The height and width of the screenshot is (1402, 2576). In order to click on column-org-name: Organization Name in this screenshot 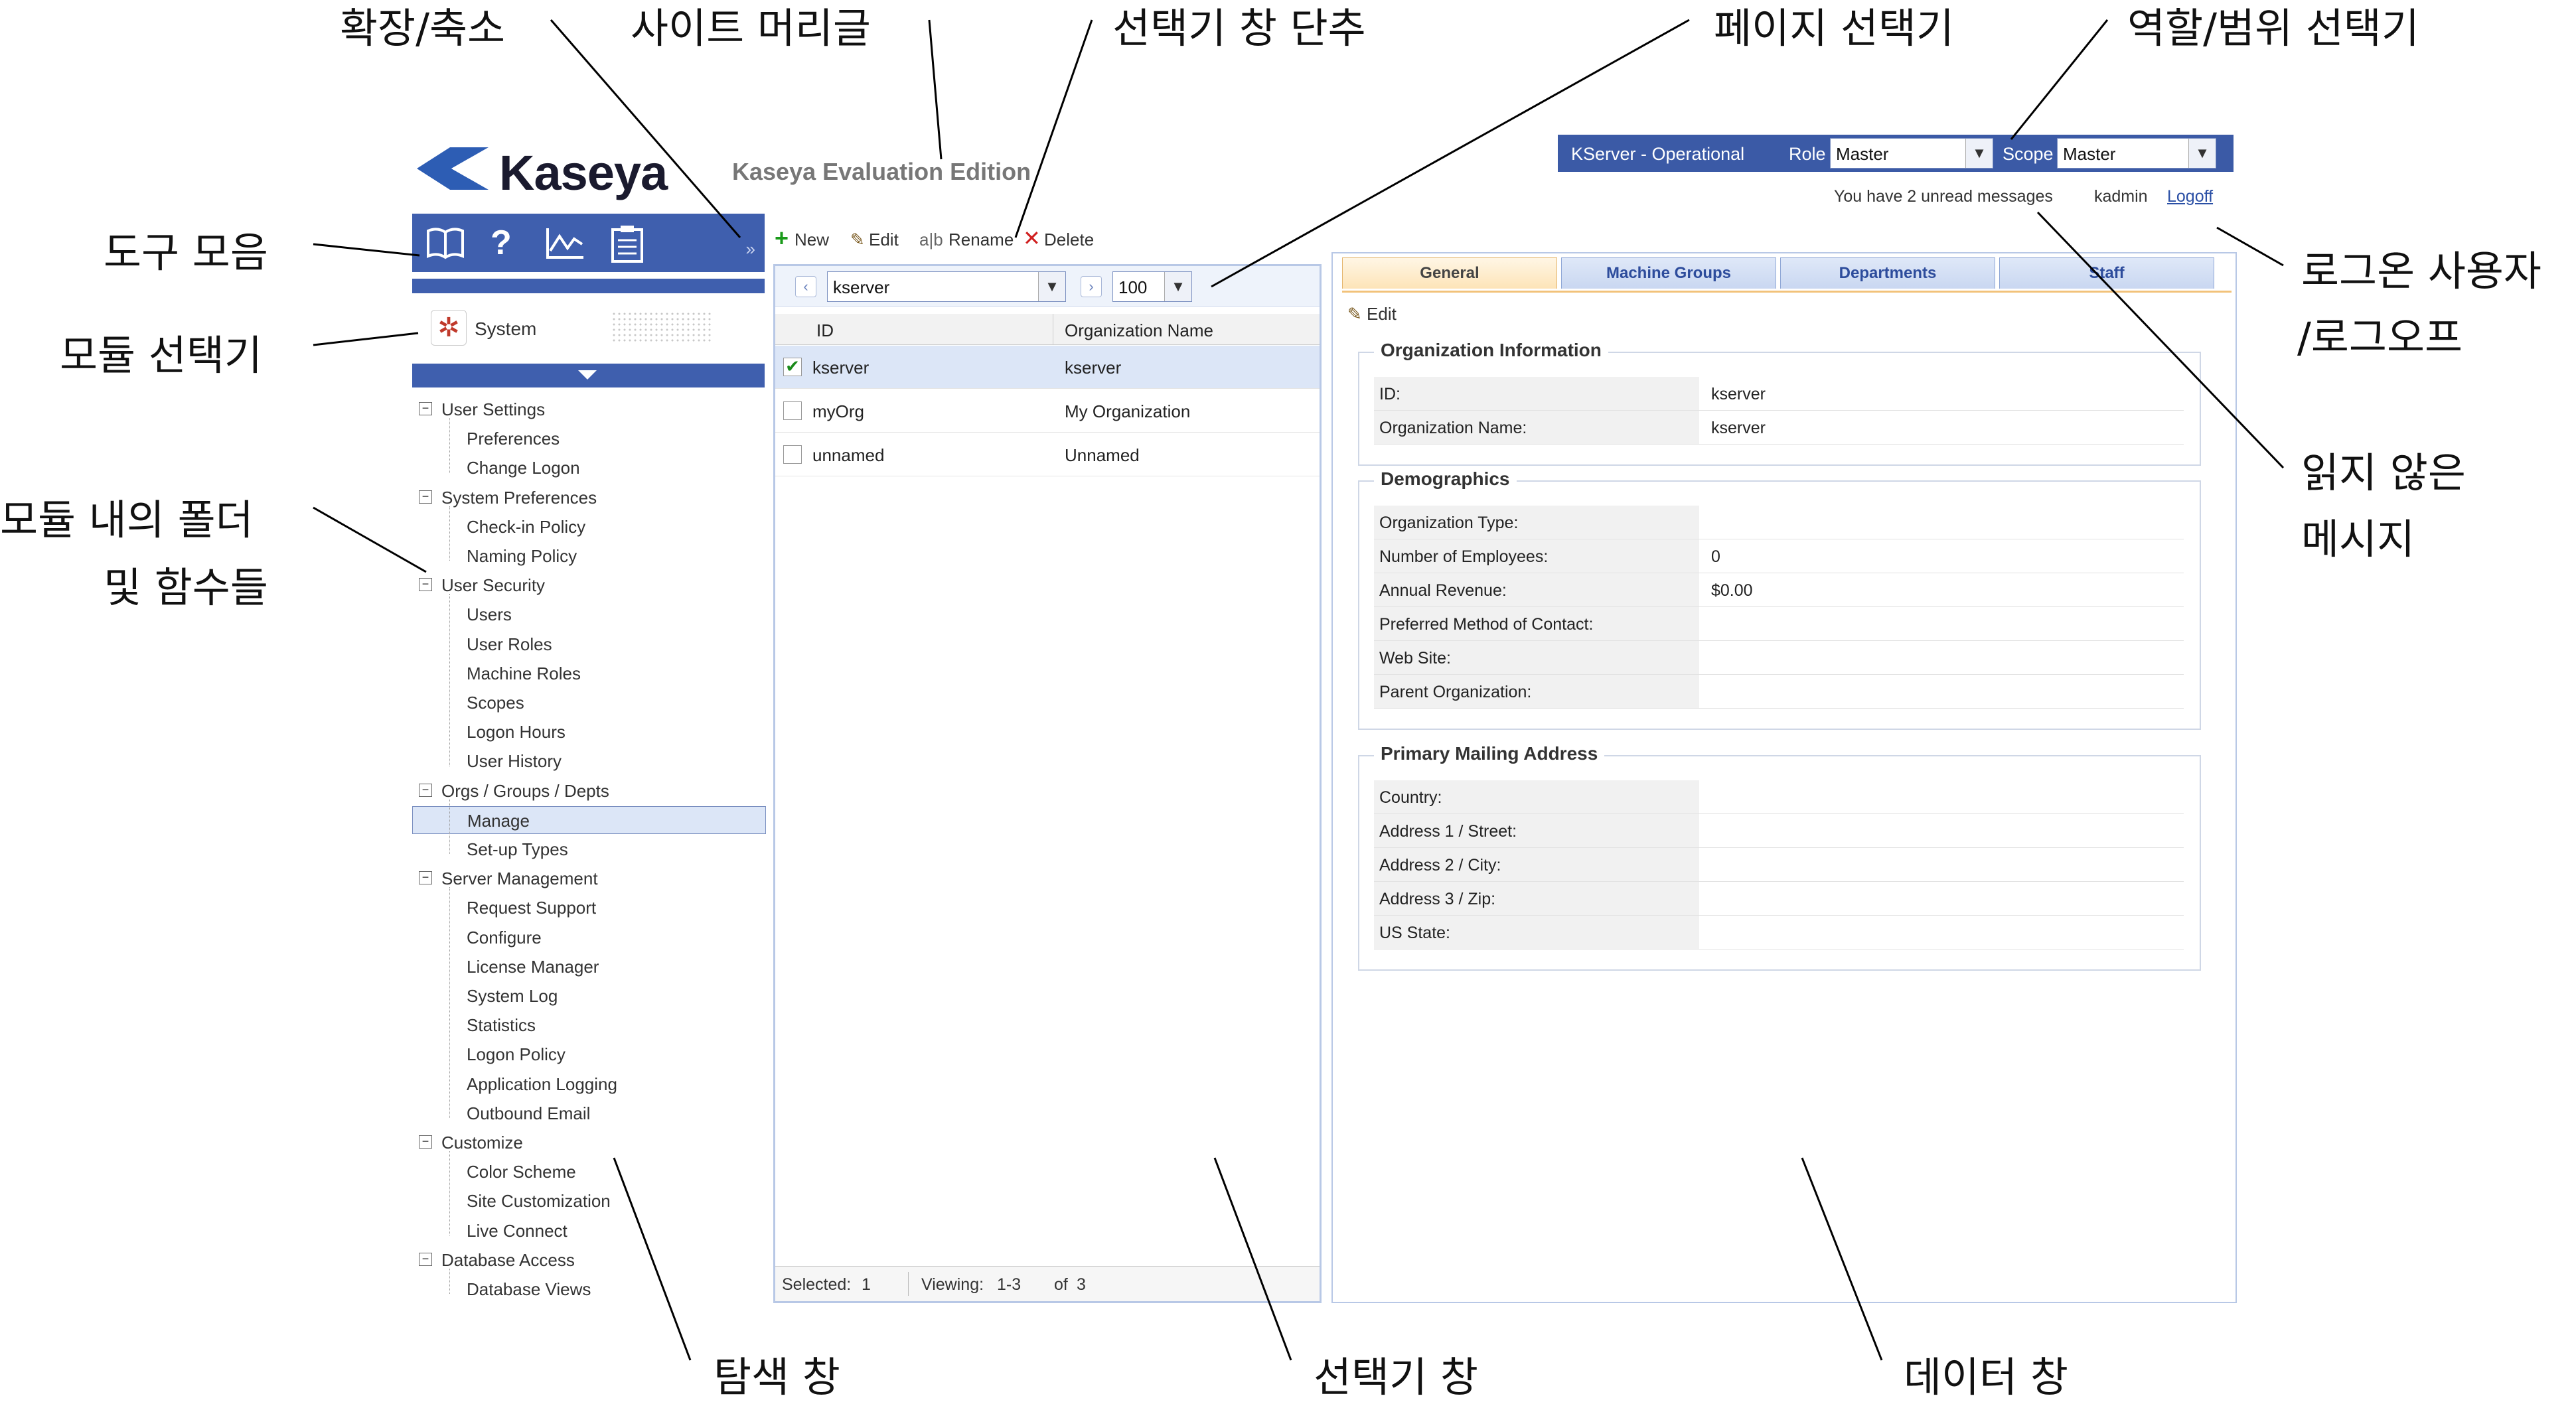, I will do `click(1139, 330)`.